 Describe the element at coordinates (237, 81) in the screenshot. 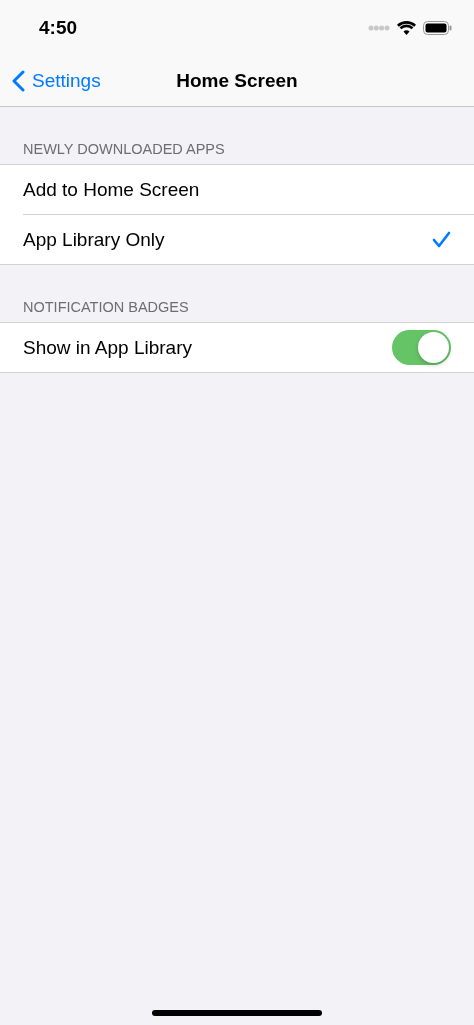

I see `screen-title: Home Screen` at that location.